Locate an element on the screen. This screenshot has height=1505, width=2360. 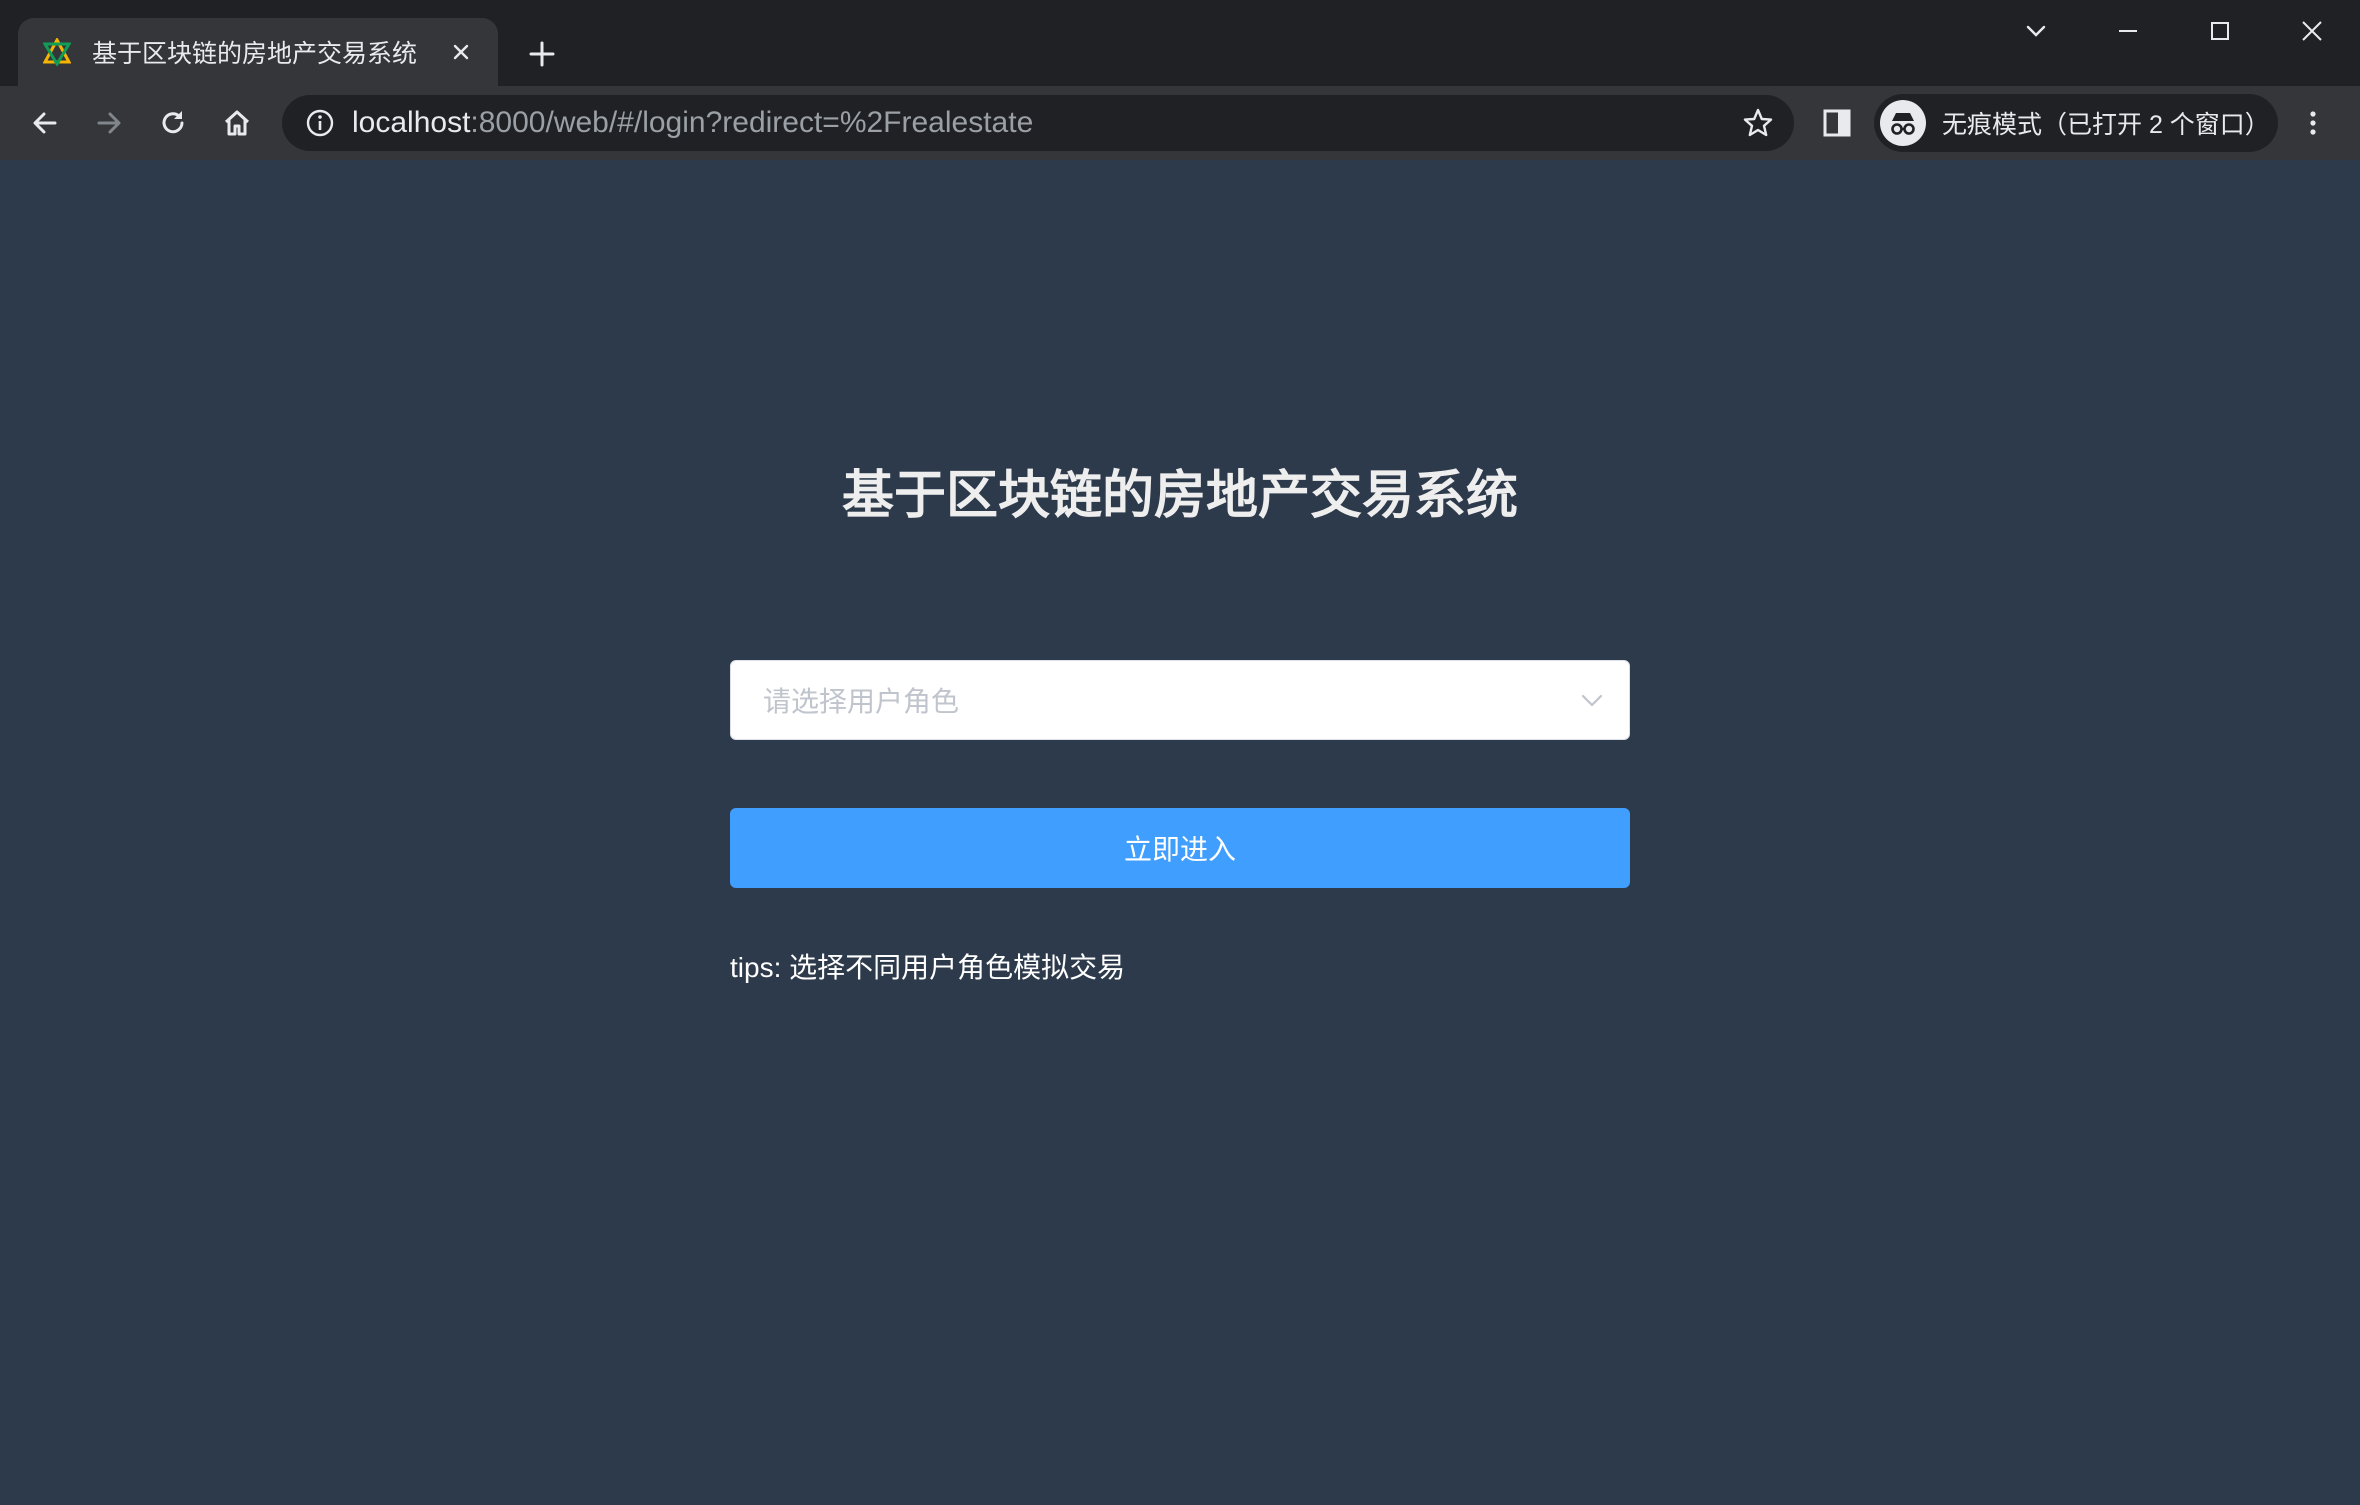
incognito-indicator: 无痕模式（已打开 2 个窗口） is located at coordinates (2076, 123).